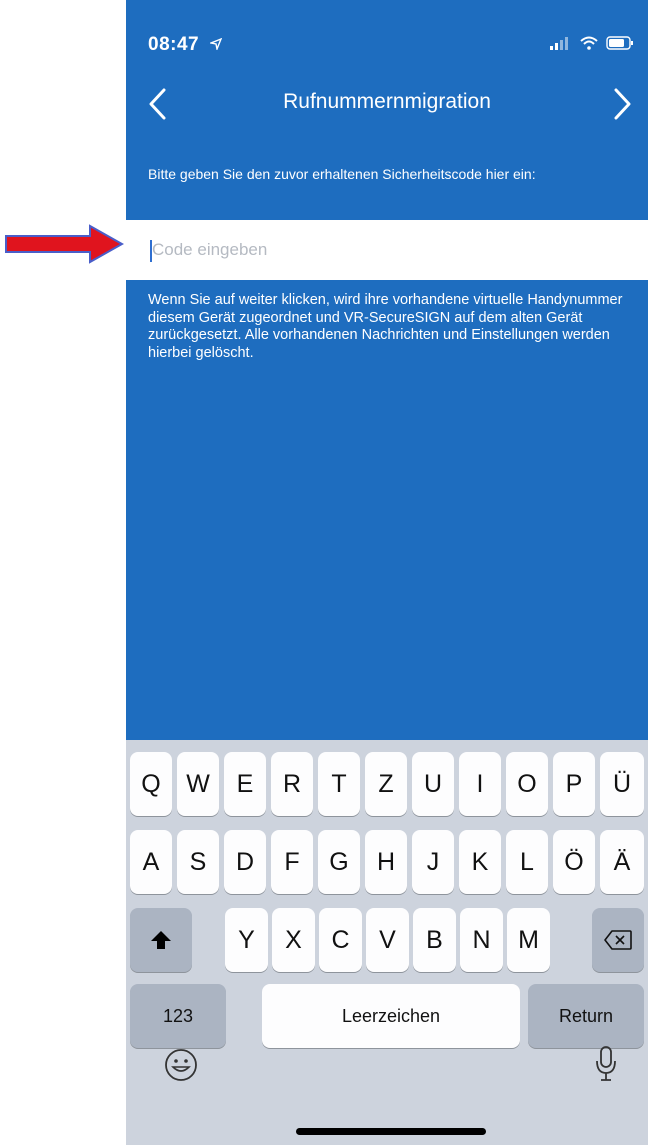  What do you see at coordinates (64, 244) in the screenshot?
I see `red-arrow-icon` at bounding box center [64, 244].